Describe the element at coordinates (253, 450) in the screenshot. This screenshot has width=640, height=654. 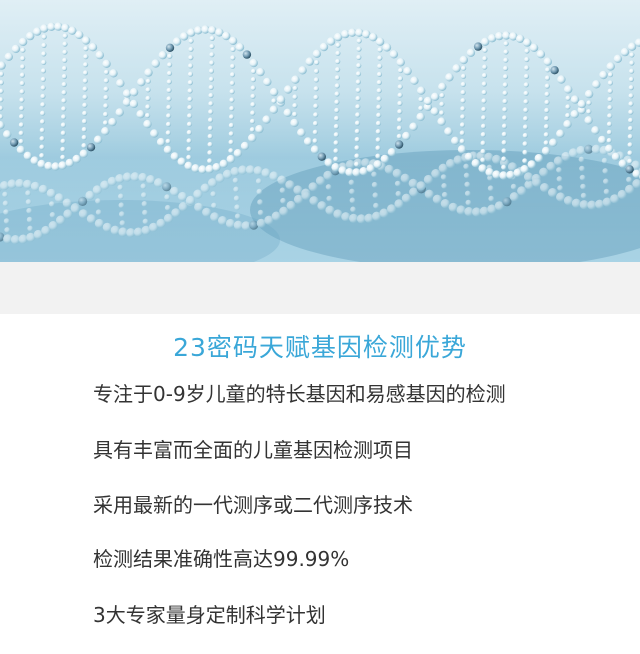
I see `feature-item: 具有丰富而全面的儿童基因检测项目` at that location.